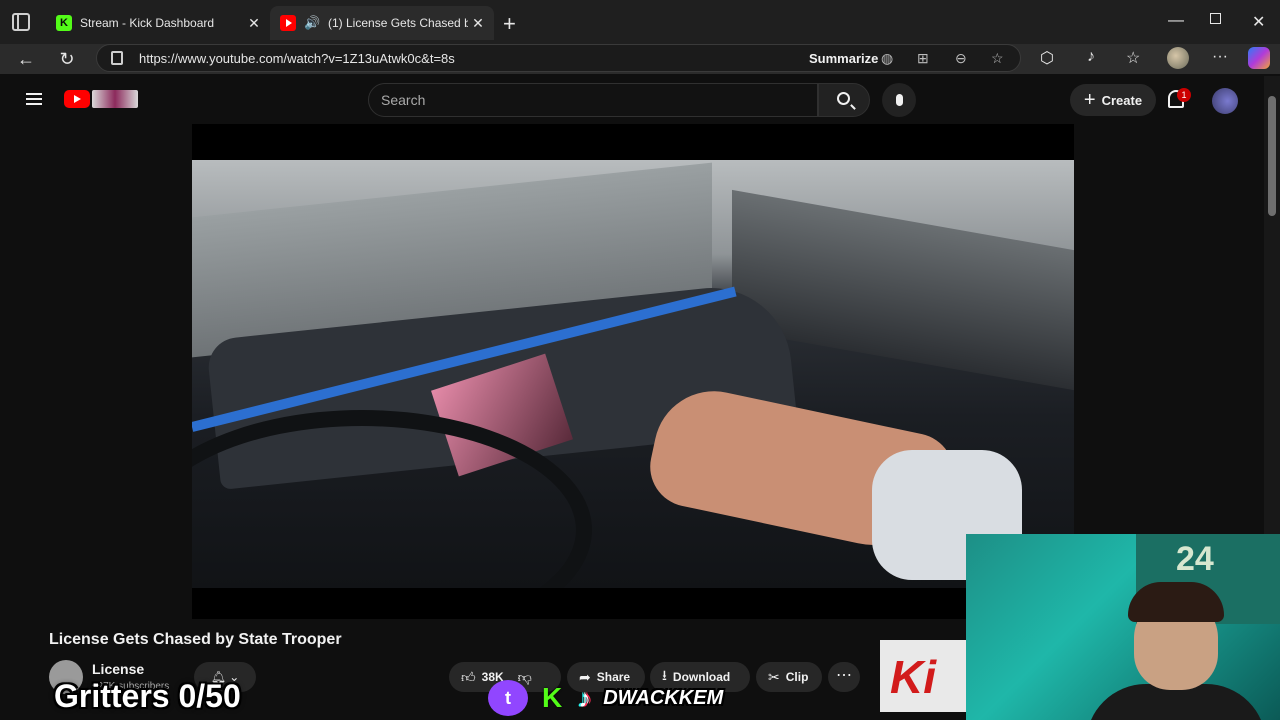 The height and width of the screenshot is (720, 1280). What do you see at coordinates (913, 677) in the screenshot?
I see `ad-logo-text: Ki` at bounding box center [913, 677].